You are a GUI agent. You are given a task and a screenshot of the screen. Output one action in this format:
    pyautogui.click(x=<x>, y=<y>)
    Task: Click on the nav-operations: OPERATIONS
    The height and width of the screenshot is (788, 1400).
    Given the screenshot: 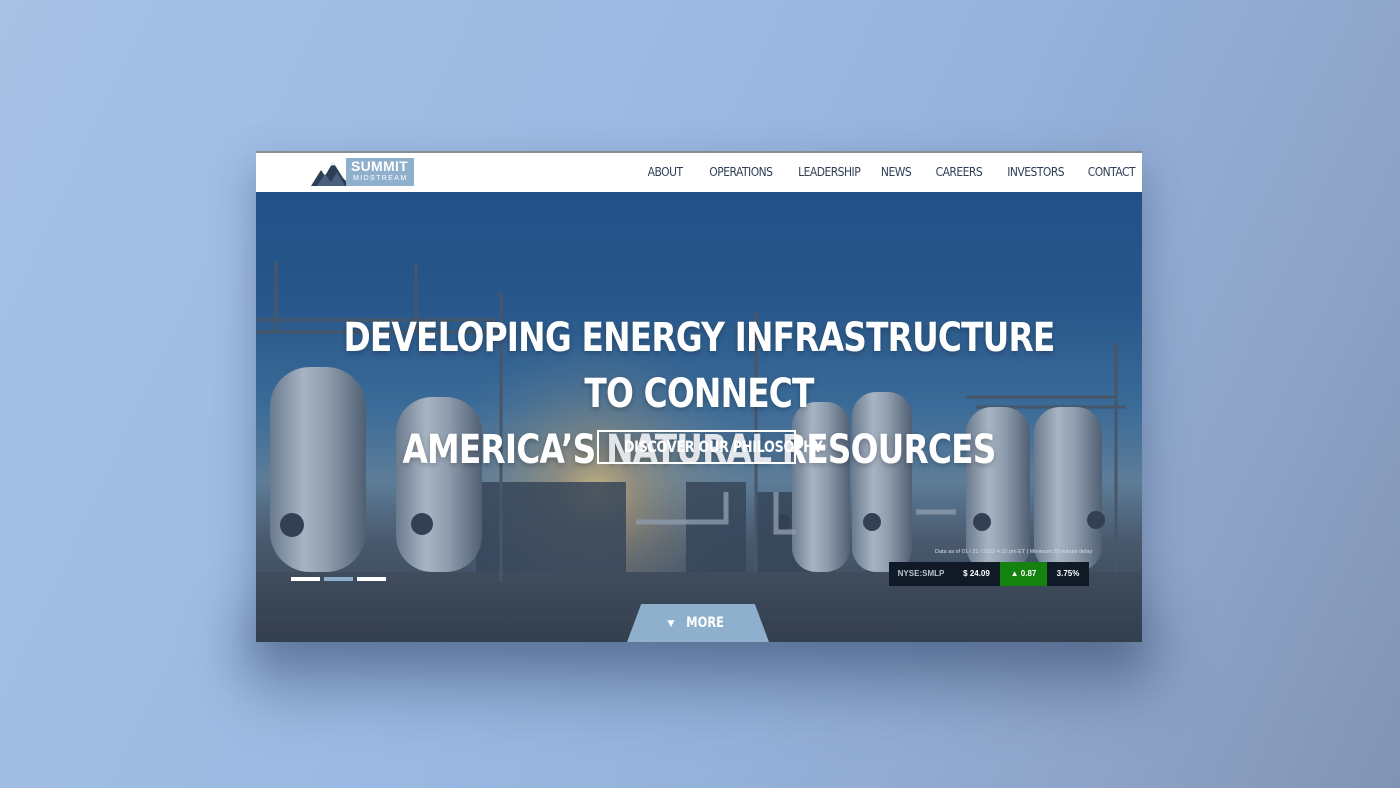 What is the action you would take?
    pyautogui.click(x=741, y=171)
    